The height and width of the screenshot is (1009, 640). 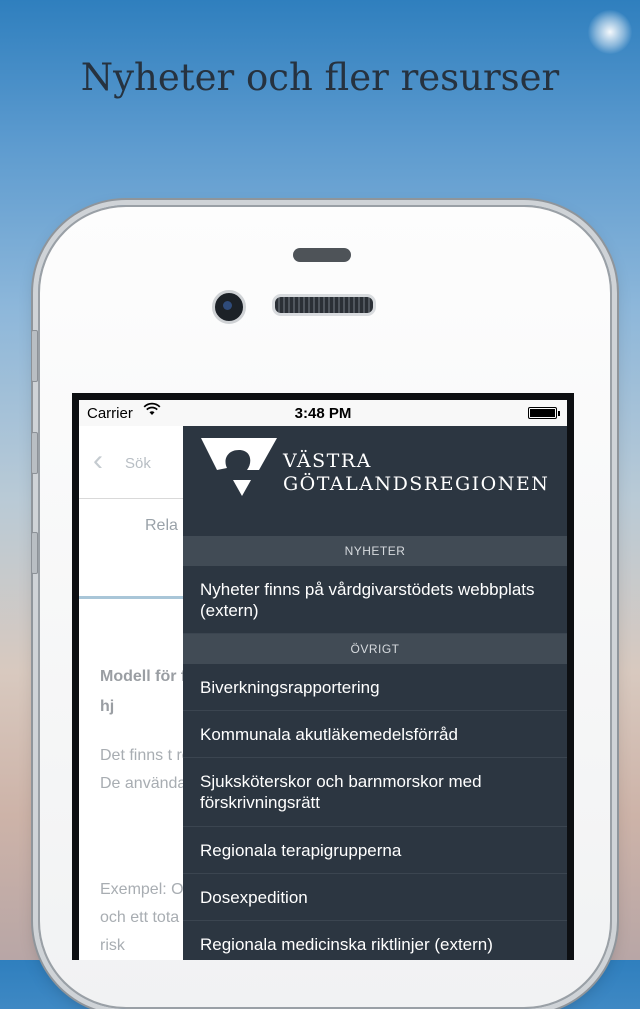 I want to click on menu-item-dosexpedition: Dosexpedition, so click(x=375, y=897).